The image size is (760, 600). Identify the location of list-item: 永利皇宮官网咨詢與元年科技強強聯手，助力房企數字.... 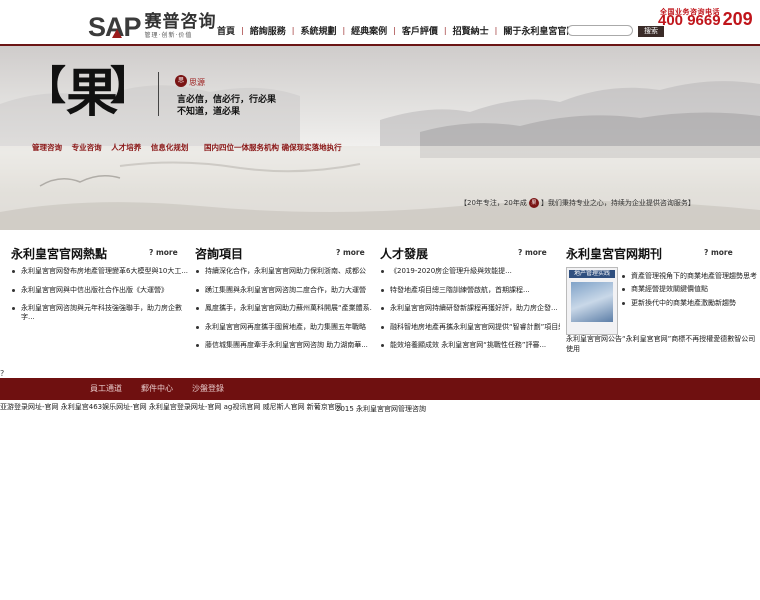
(100, 313).